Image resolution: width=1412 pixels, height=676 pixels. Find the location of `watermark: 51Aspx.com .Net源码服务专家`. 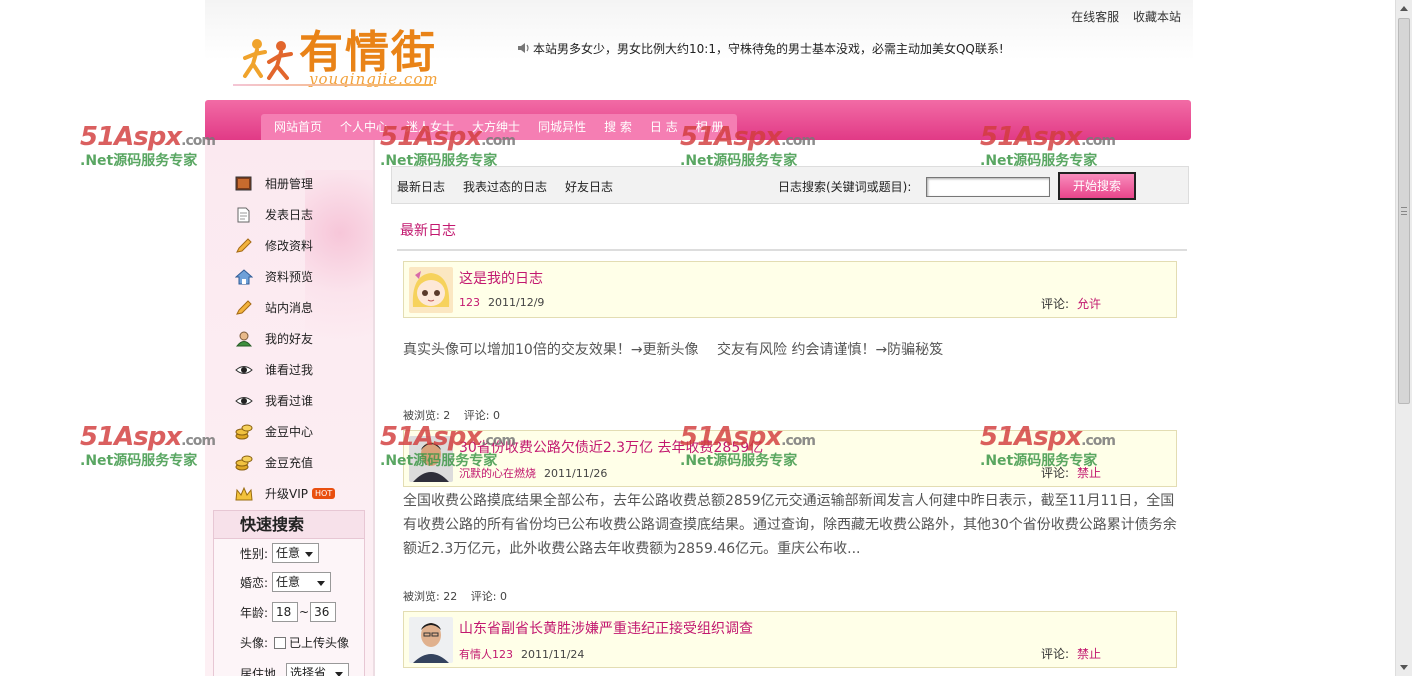

watermark: 51Aspx.com .Net源码服务专家 is located at coordinates (148, 145).